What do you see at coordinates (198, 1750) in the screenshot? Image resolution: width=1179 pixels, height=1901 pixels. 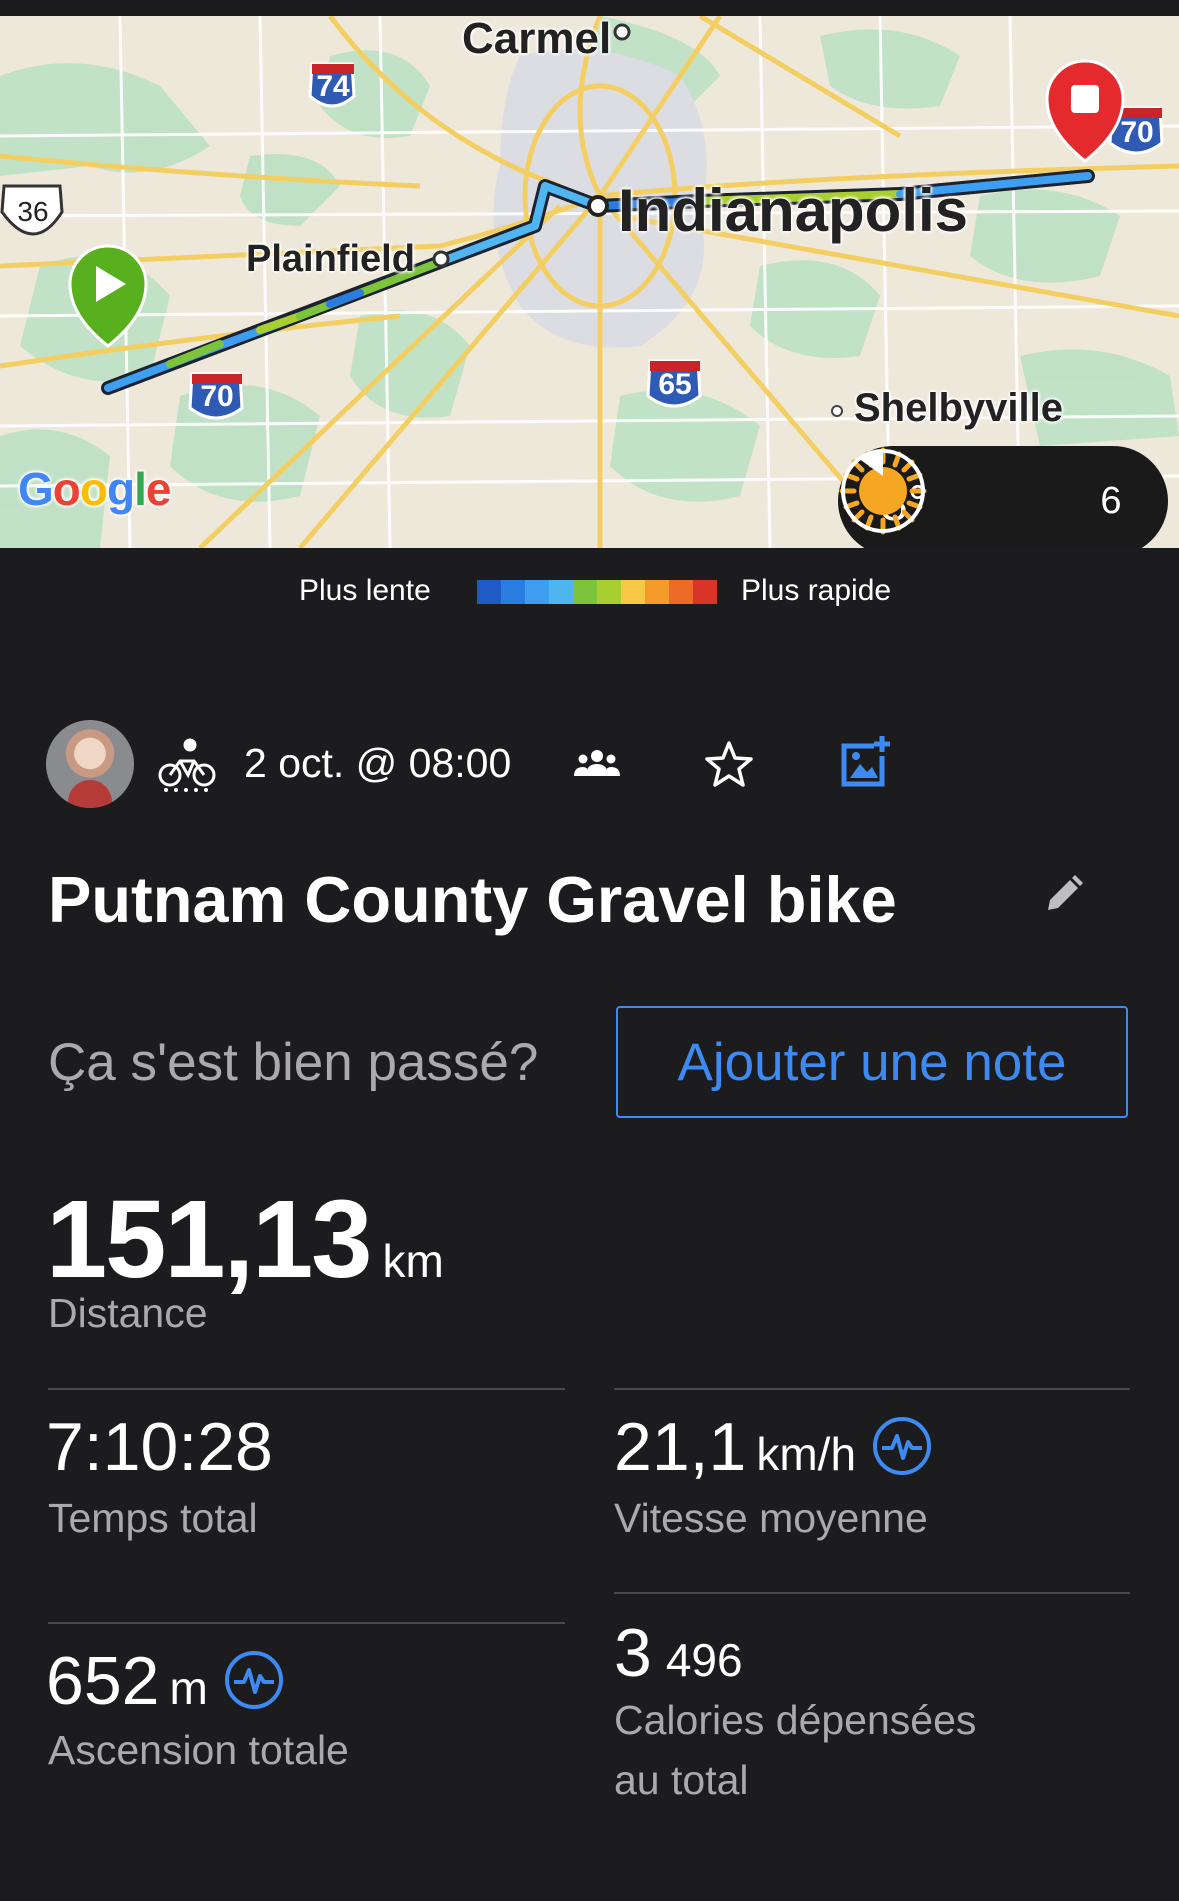 I see `ascent-label: Ascension totale` at bounding box center [198, 1750].